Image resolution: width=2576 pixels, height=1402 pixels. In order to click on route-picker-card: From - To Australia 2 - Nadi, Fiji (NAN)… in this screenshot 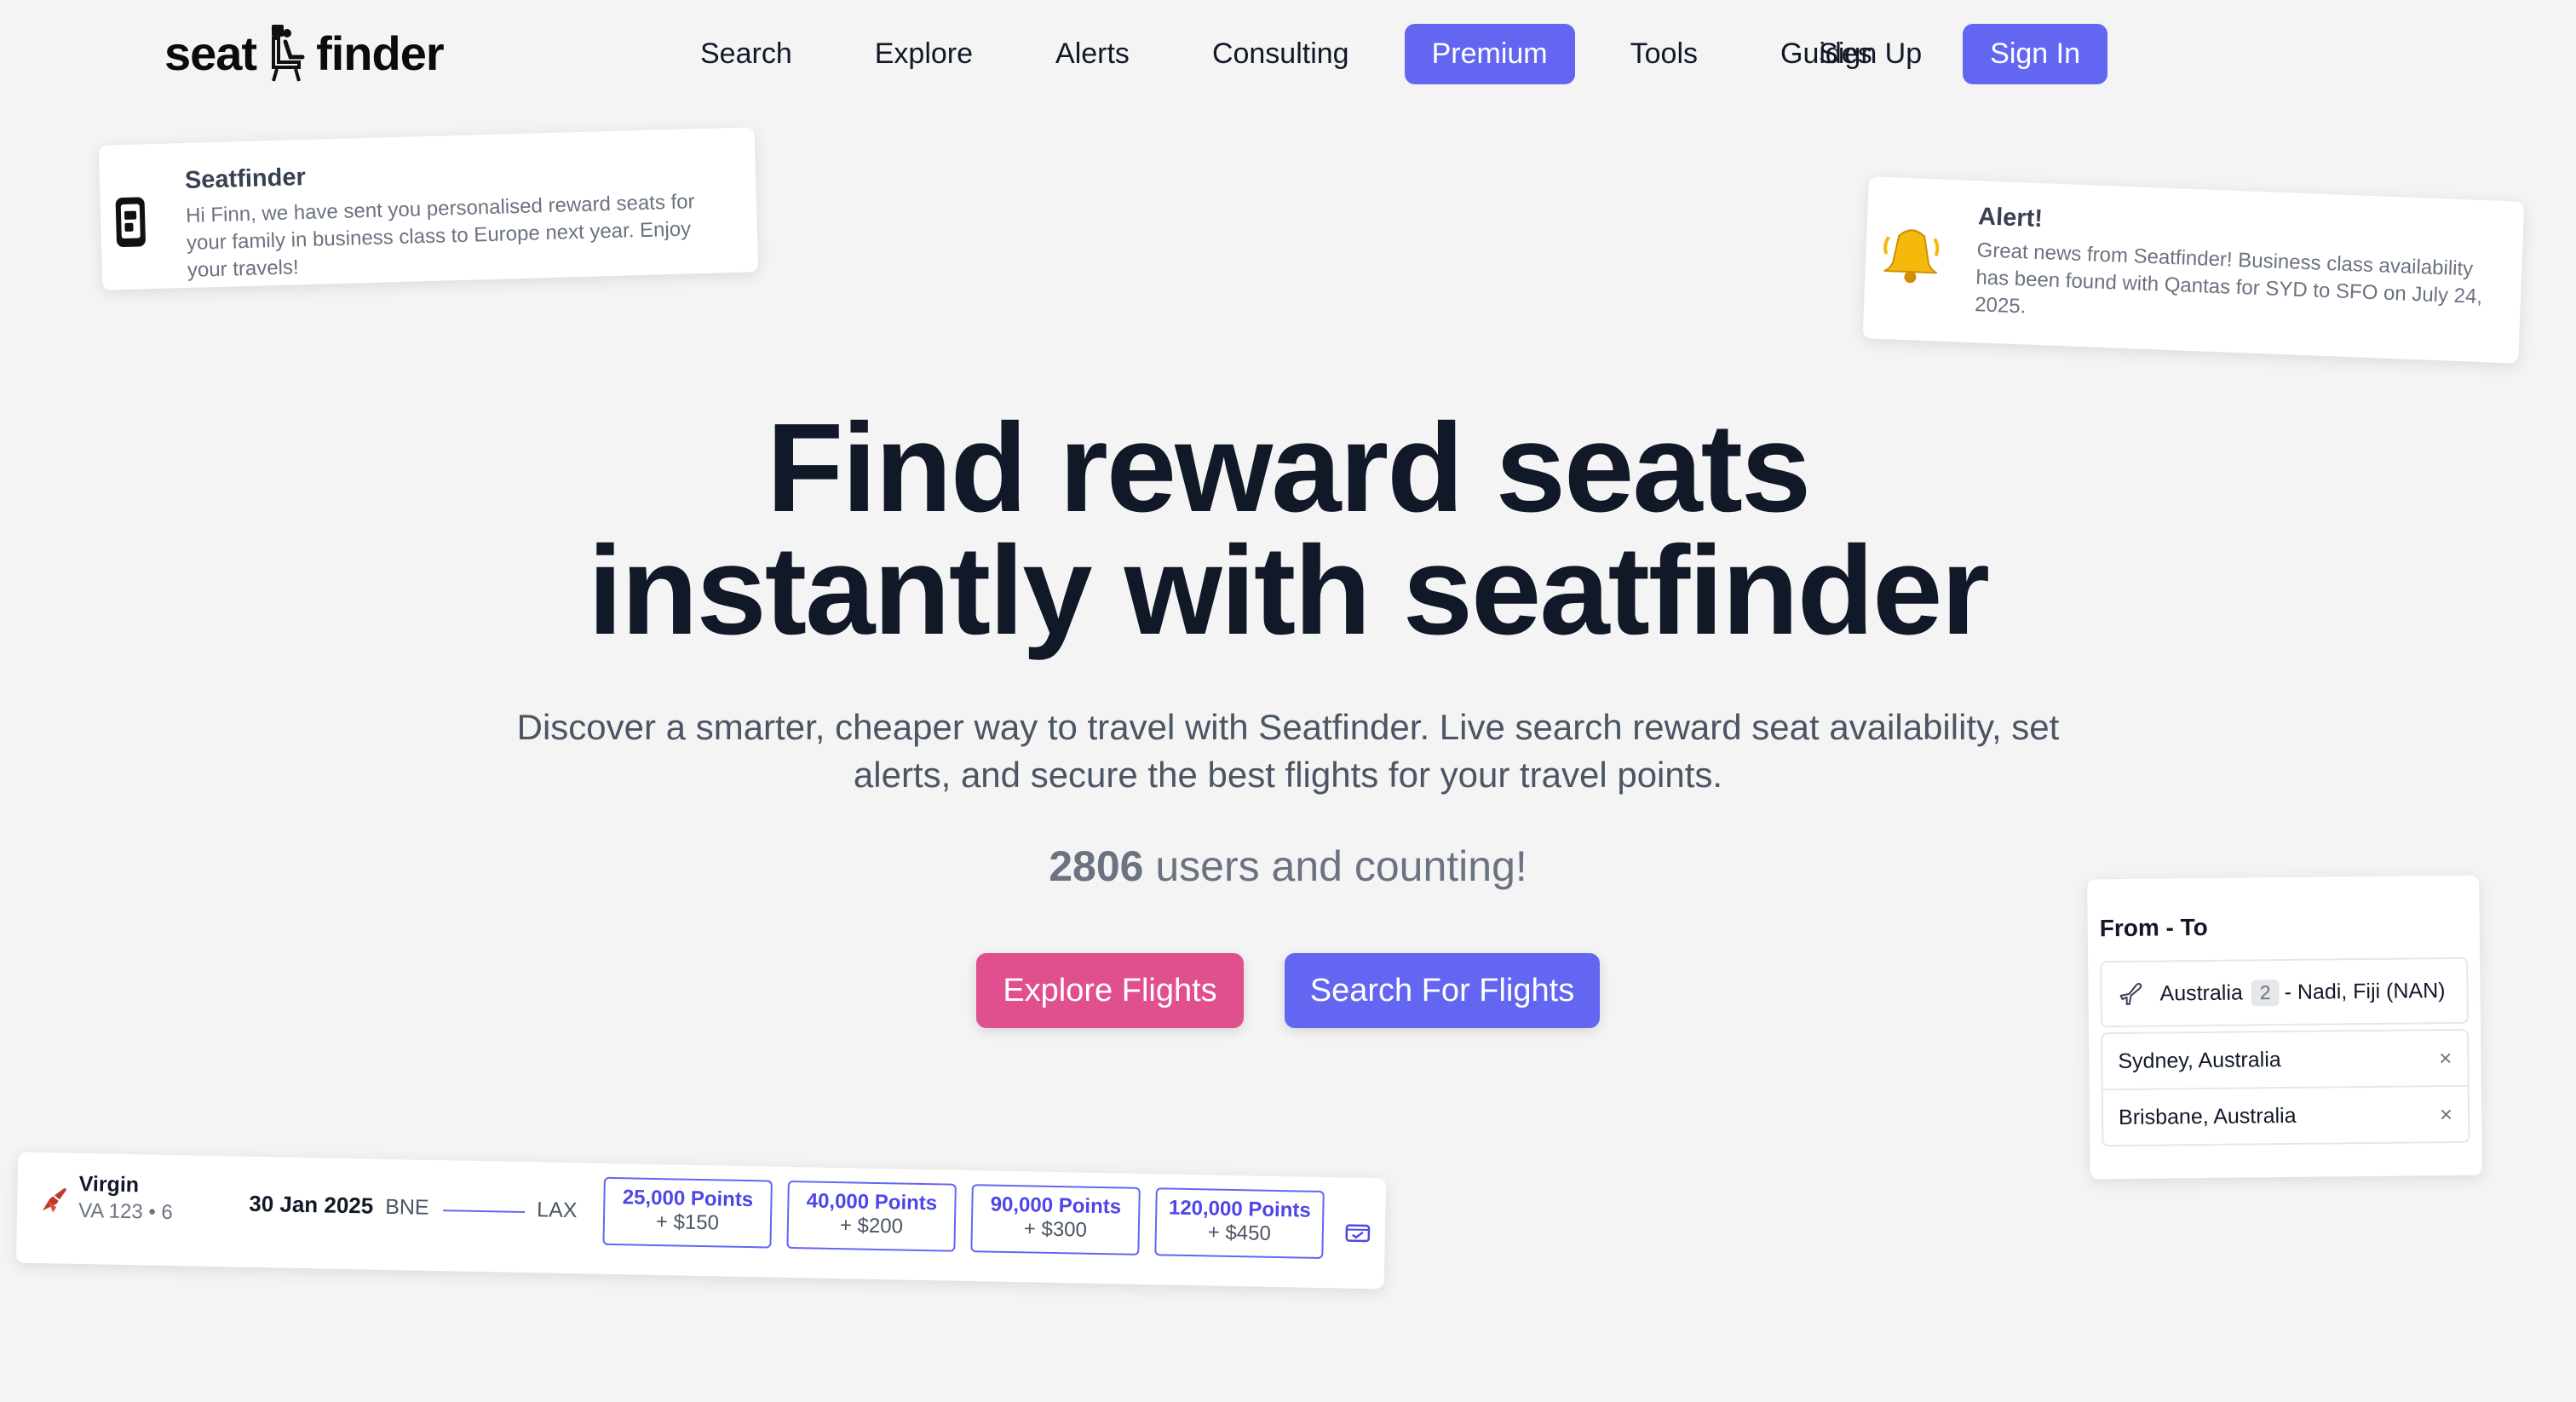, I will do `click(2284, 1027)`.